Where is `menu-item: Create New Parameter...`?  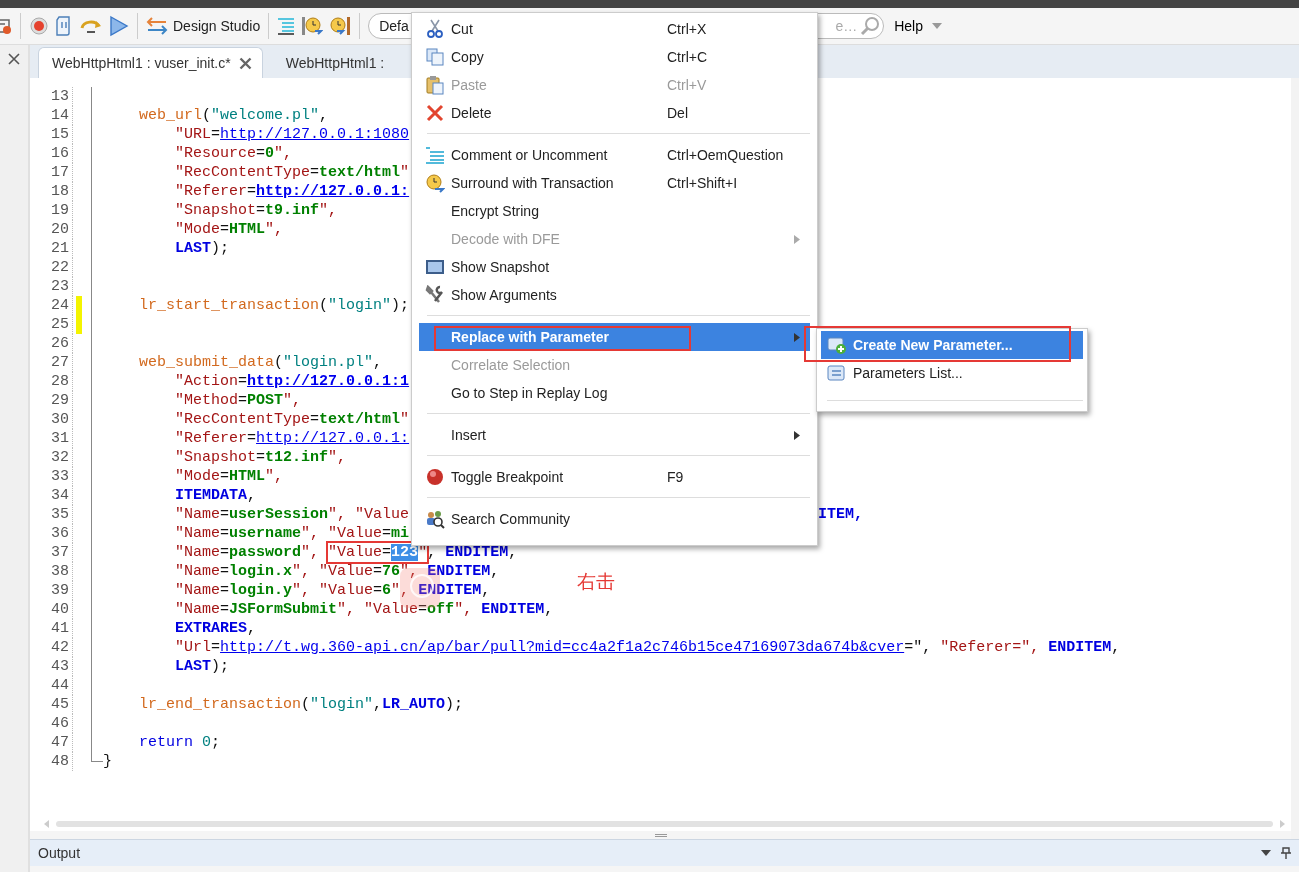 menu-item: Create New Parameter... is located at coordinates (952, 345).